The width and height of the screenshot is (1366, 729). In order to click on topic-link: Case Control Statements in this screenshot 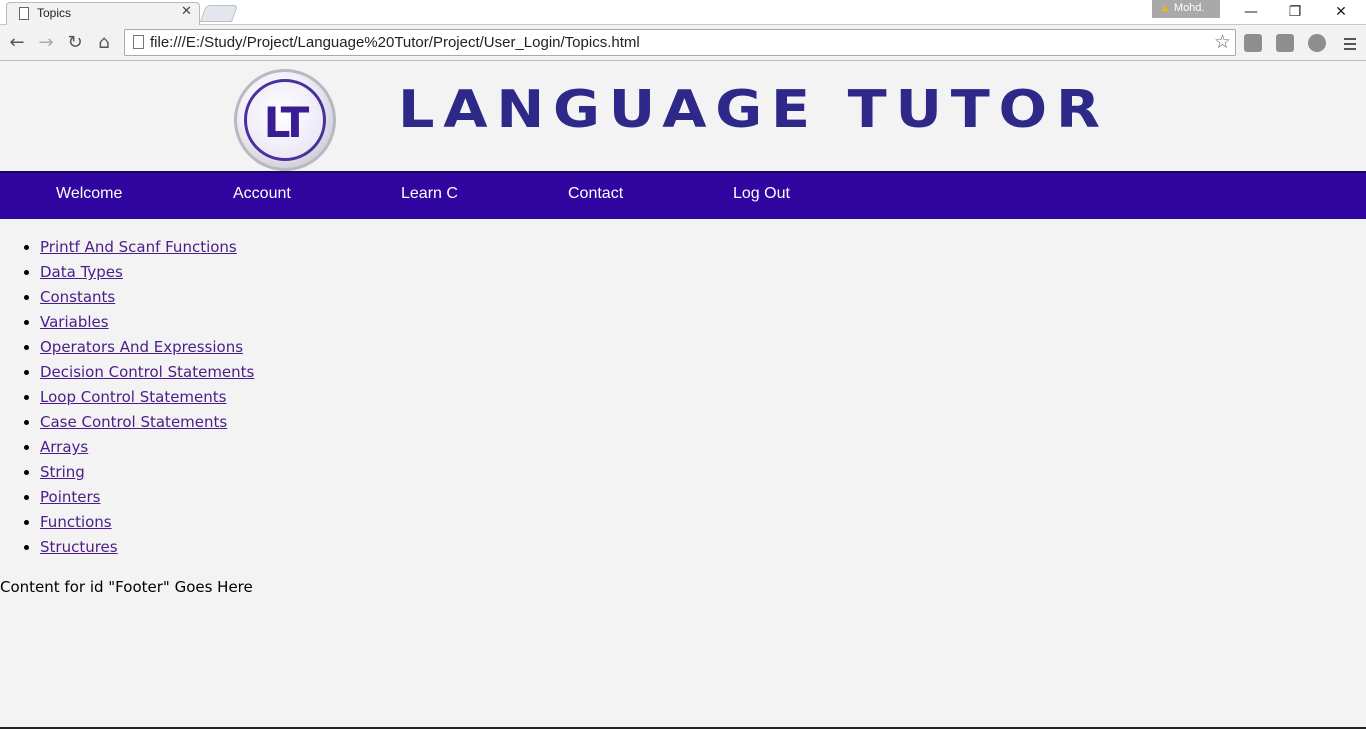, I will do `click(133, 422)`.